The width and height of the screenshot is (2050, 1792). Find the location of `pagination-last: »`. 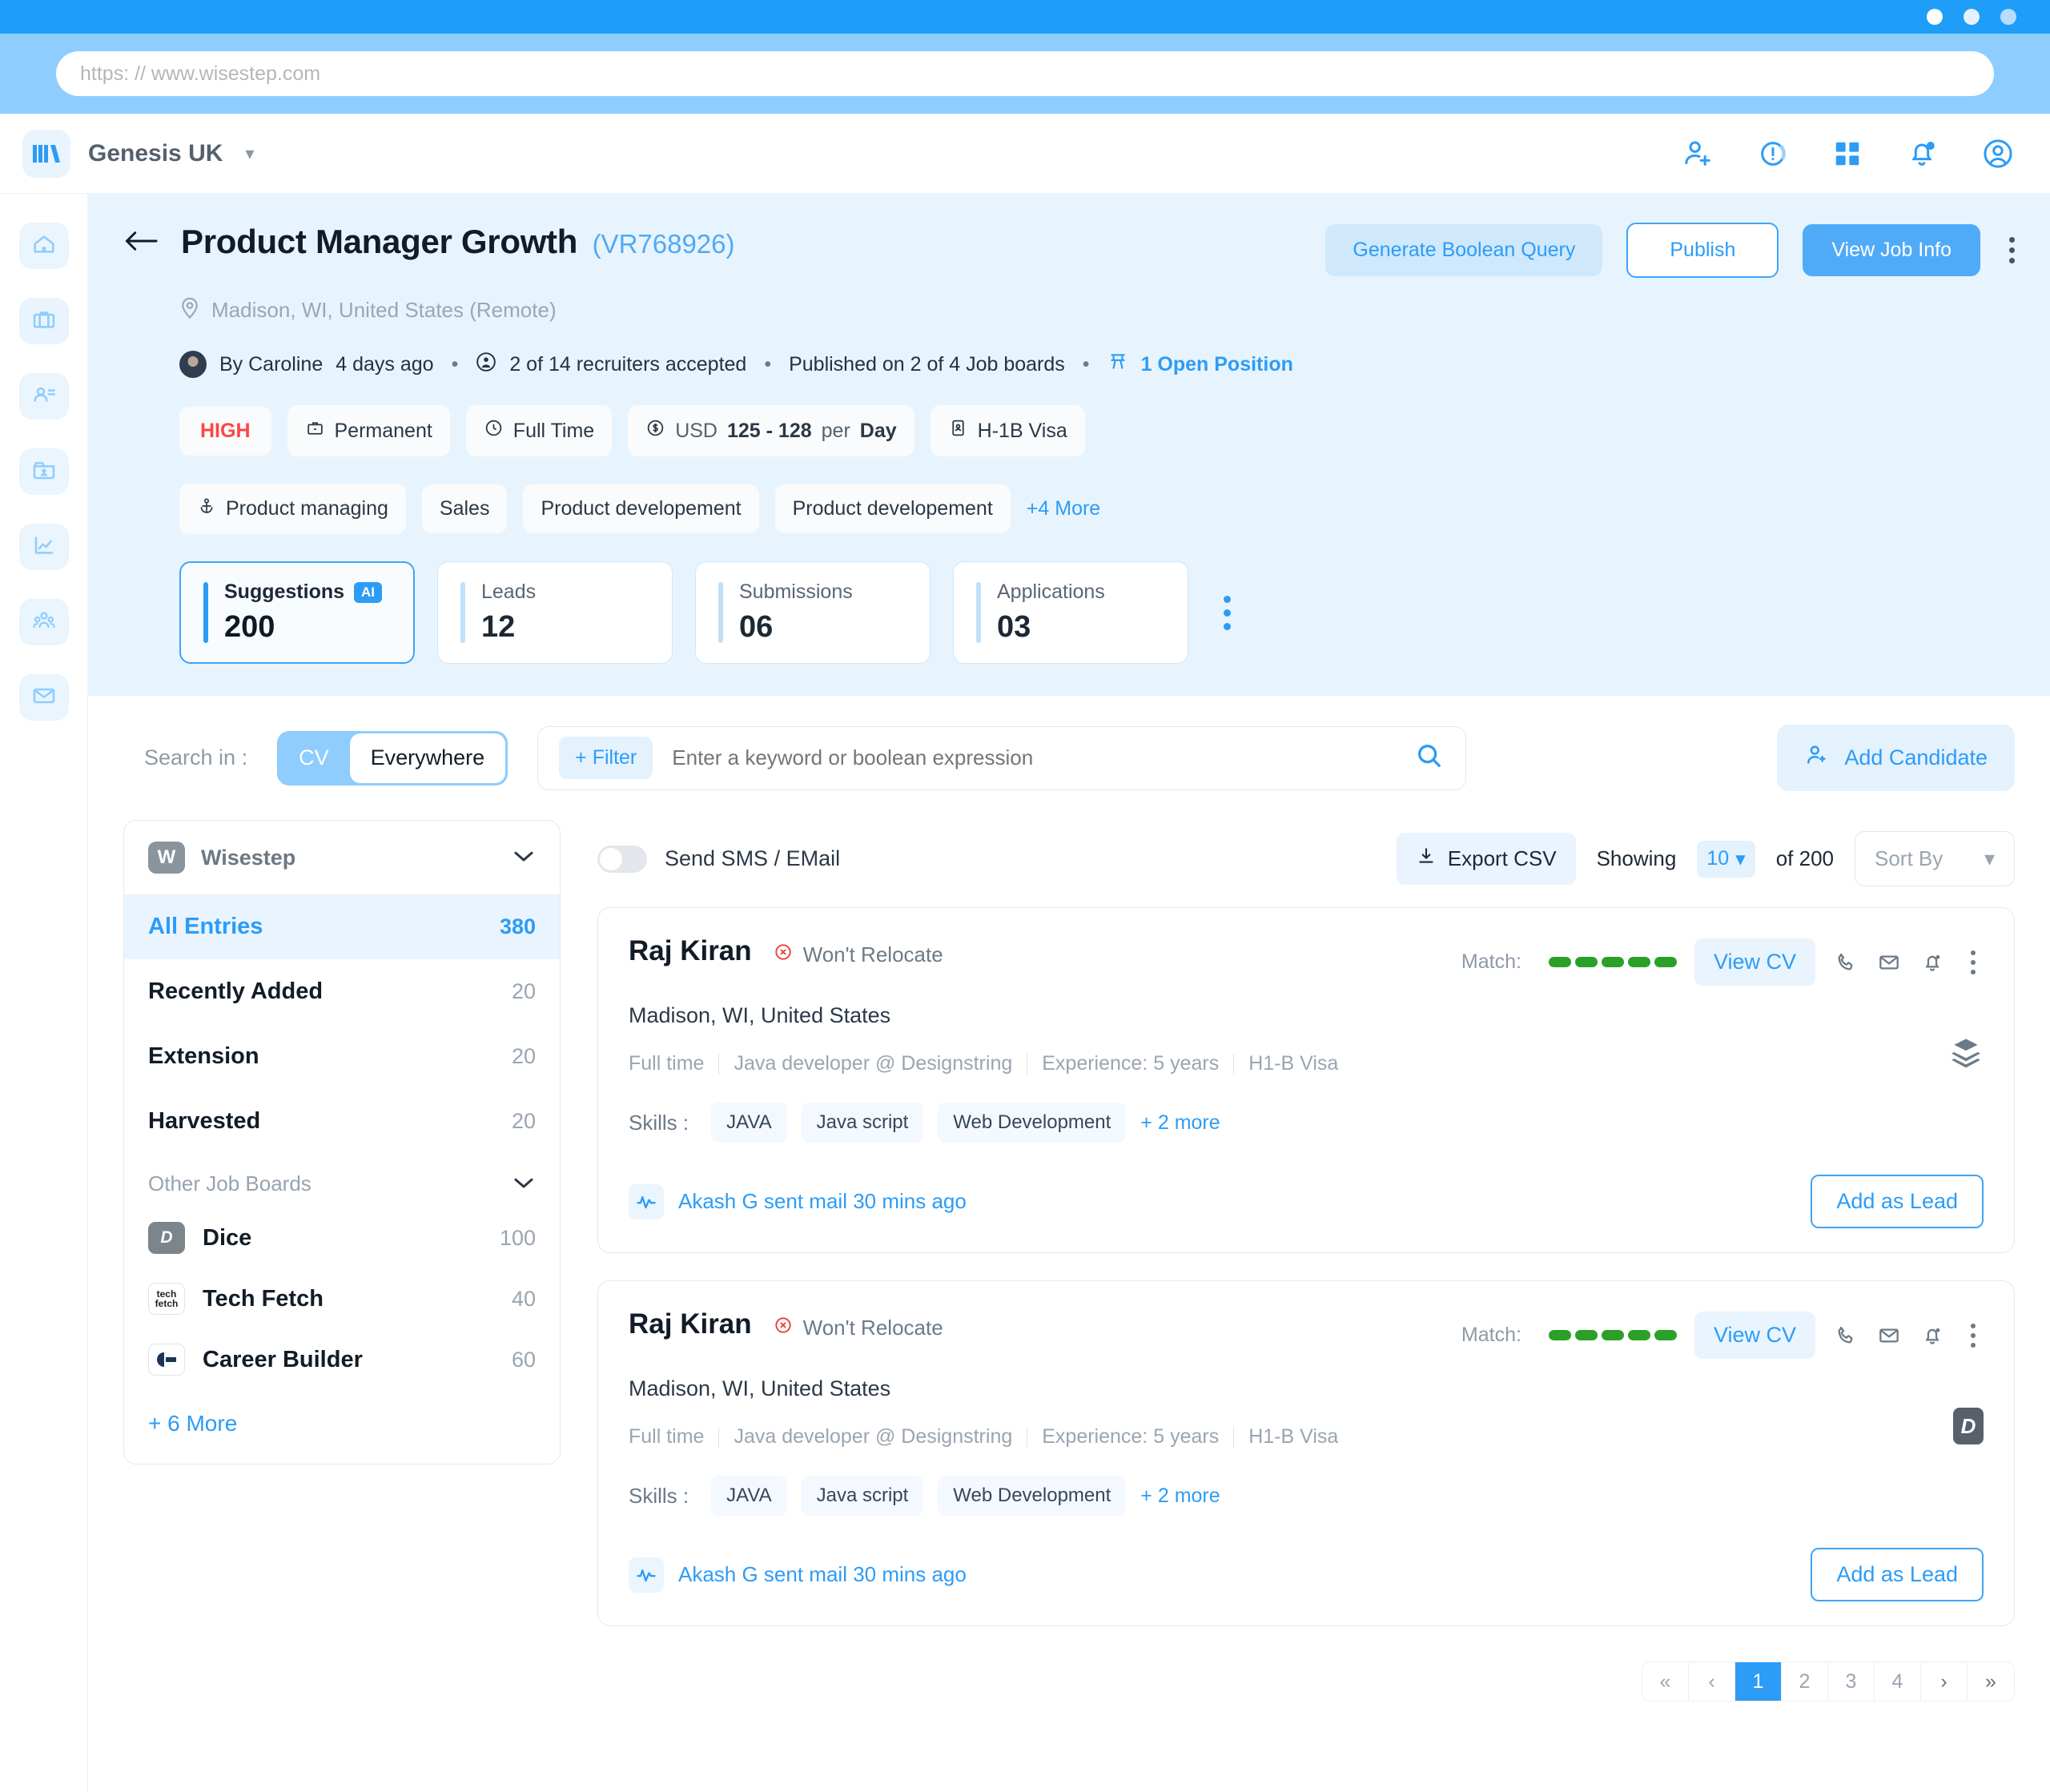

pagination-last: » is located at coordinates (1991, 1682).